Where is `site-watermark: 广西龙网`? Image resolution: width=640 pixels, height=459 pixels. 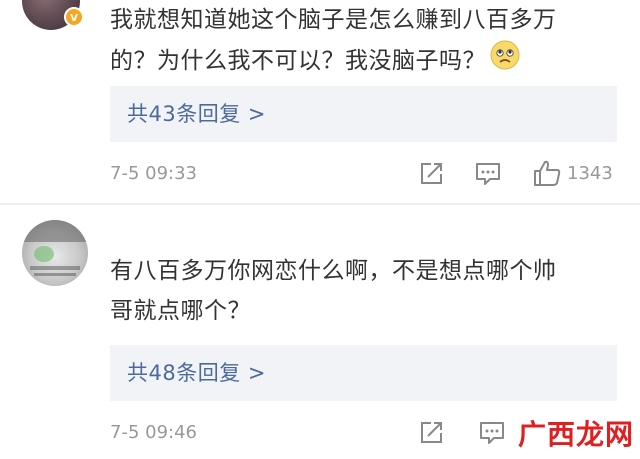
site-watermark: 广西龙网 is located at coordinates (575, 434).